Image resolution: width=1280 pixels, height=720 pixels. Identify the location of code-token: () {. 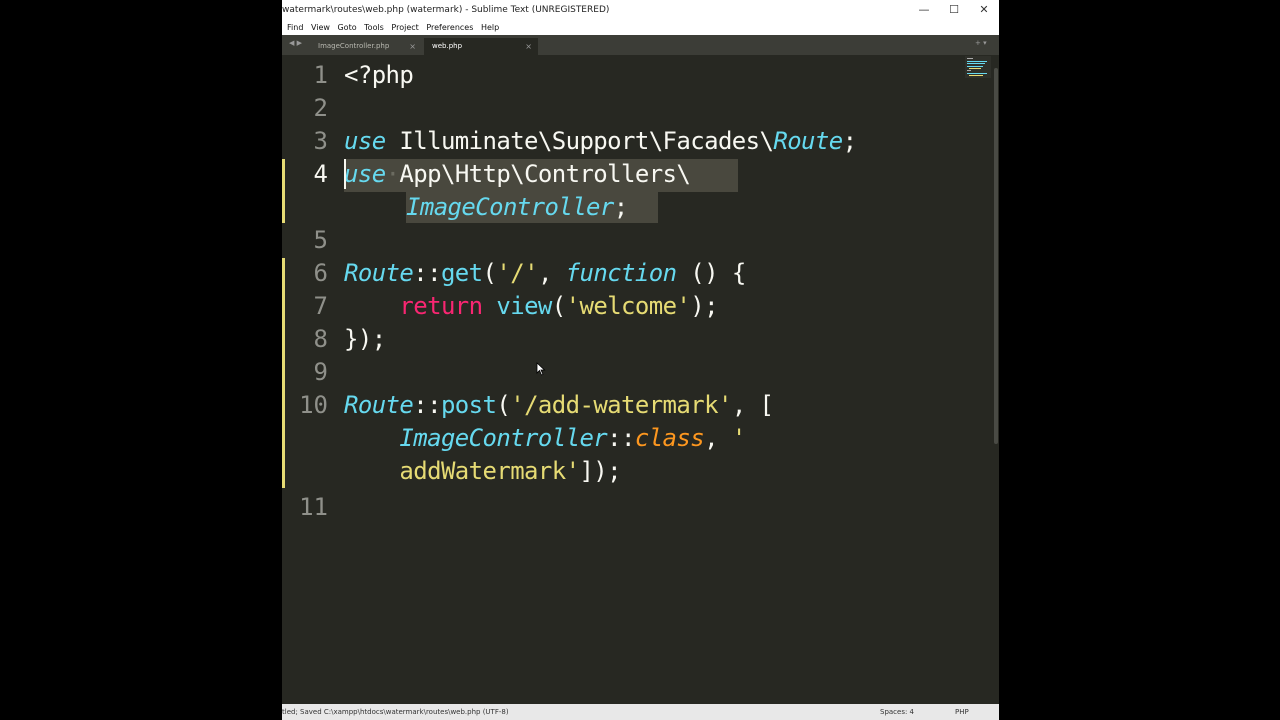
(711, 273).